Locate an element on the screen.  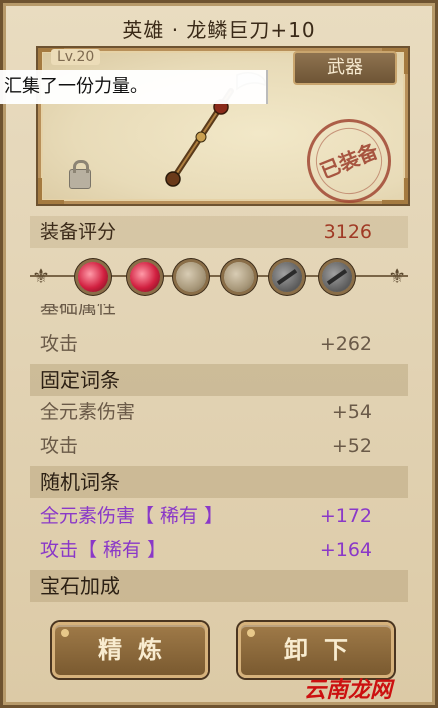
stat-row-rare: 攻击【 稀有 】 +164 is located at coordinates (219, 550).